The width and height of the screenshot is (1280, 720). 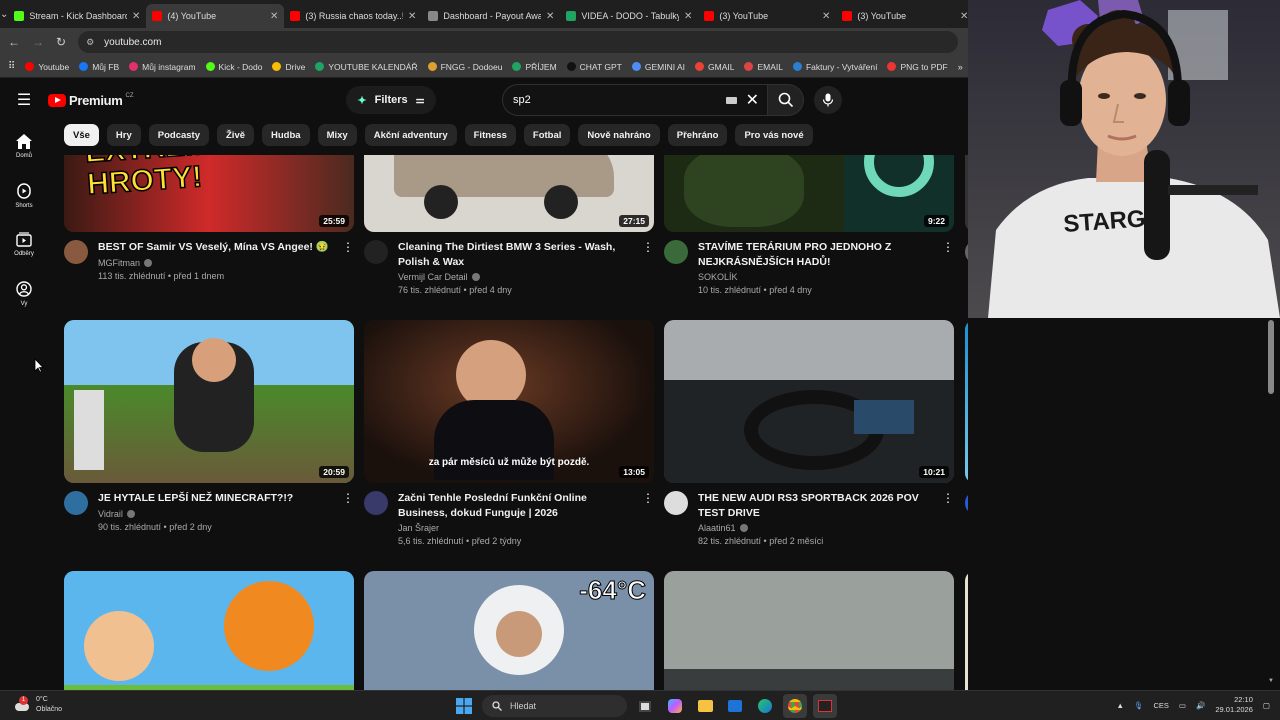 What do you see at coordinates (774, 135) in the screenshot?
I see `filter-chip: Pro vás nové` at bounding box center [774, 135].